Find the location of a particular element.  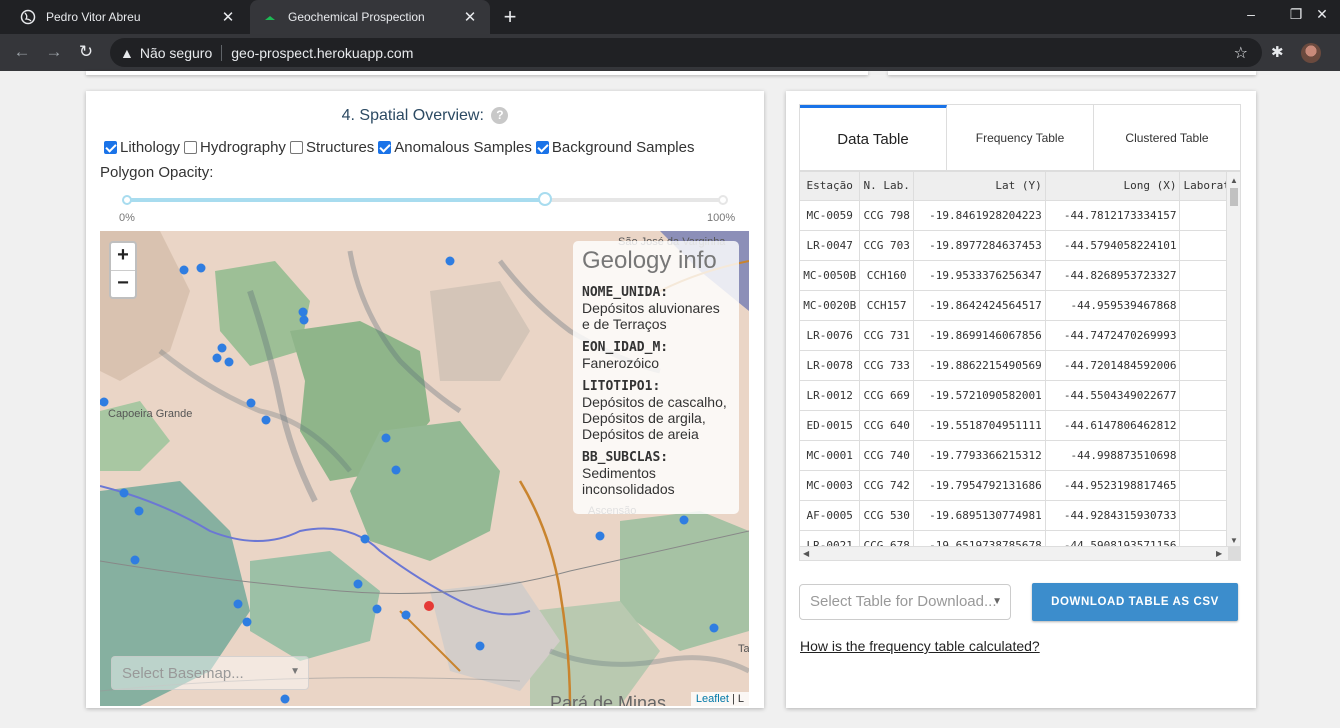

info-value: Depósitos aluvionares e de Terraços is located at coordinates (651, 316).